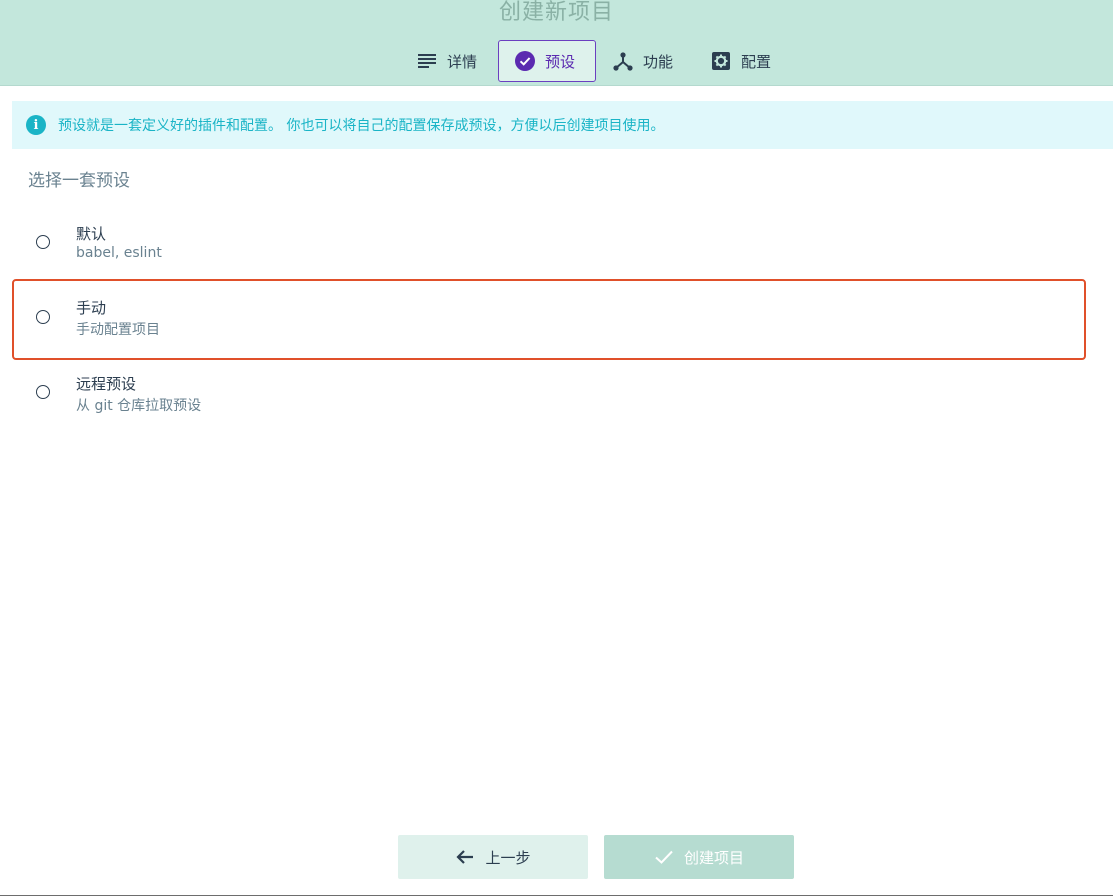  I want to click on preset-name: 默认, so click(91, 234).